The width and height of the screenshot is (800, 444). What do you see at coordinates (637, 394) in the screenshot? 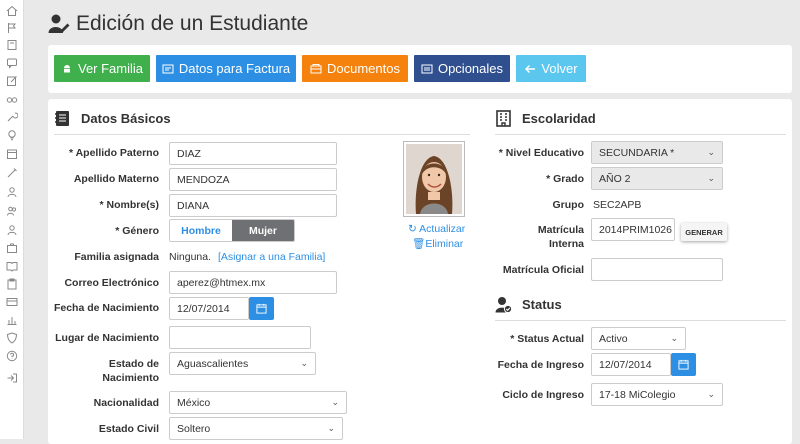
I see `ciclo-ingreso-value: 17-18 MiColegio` at bounding box center [637, 394].